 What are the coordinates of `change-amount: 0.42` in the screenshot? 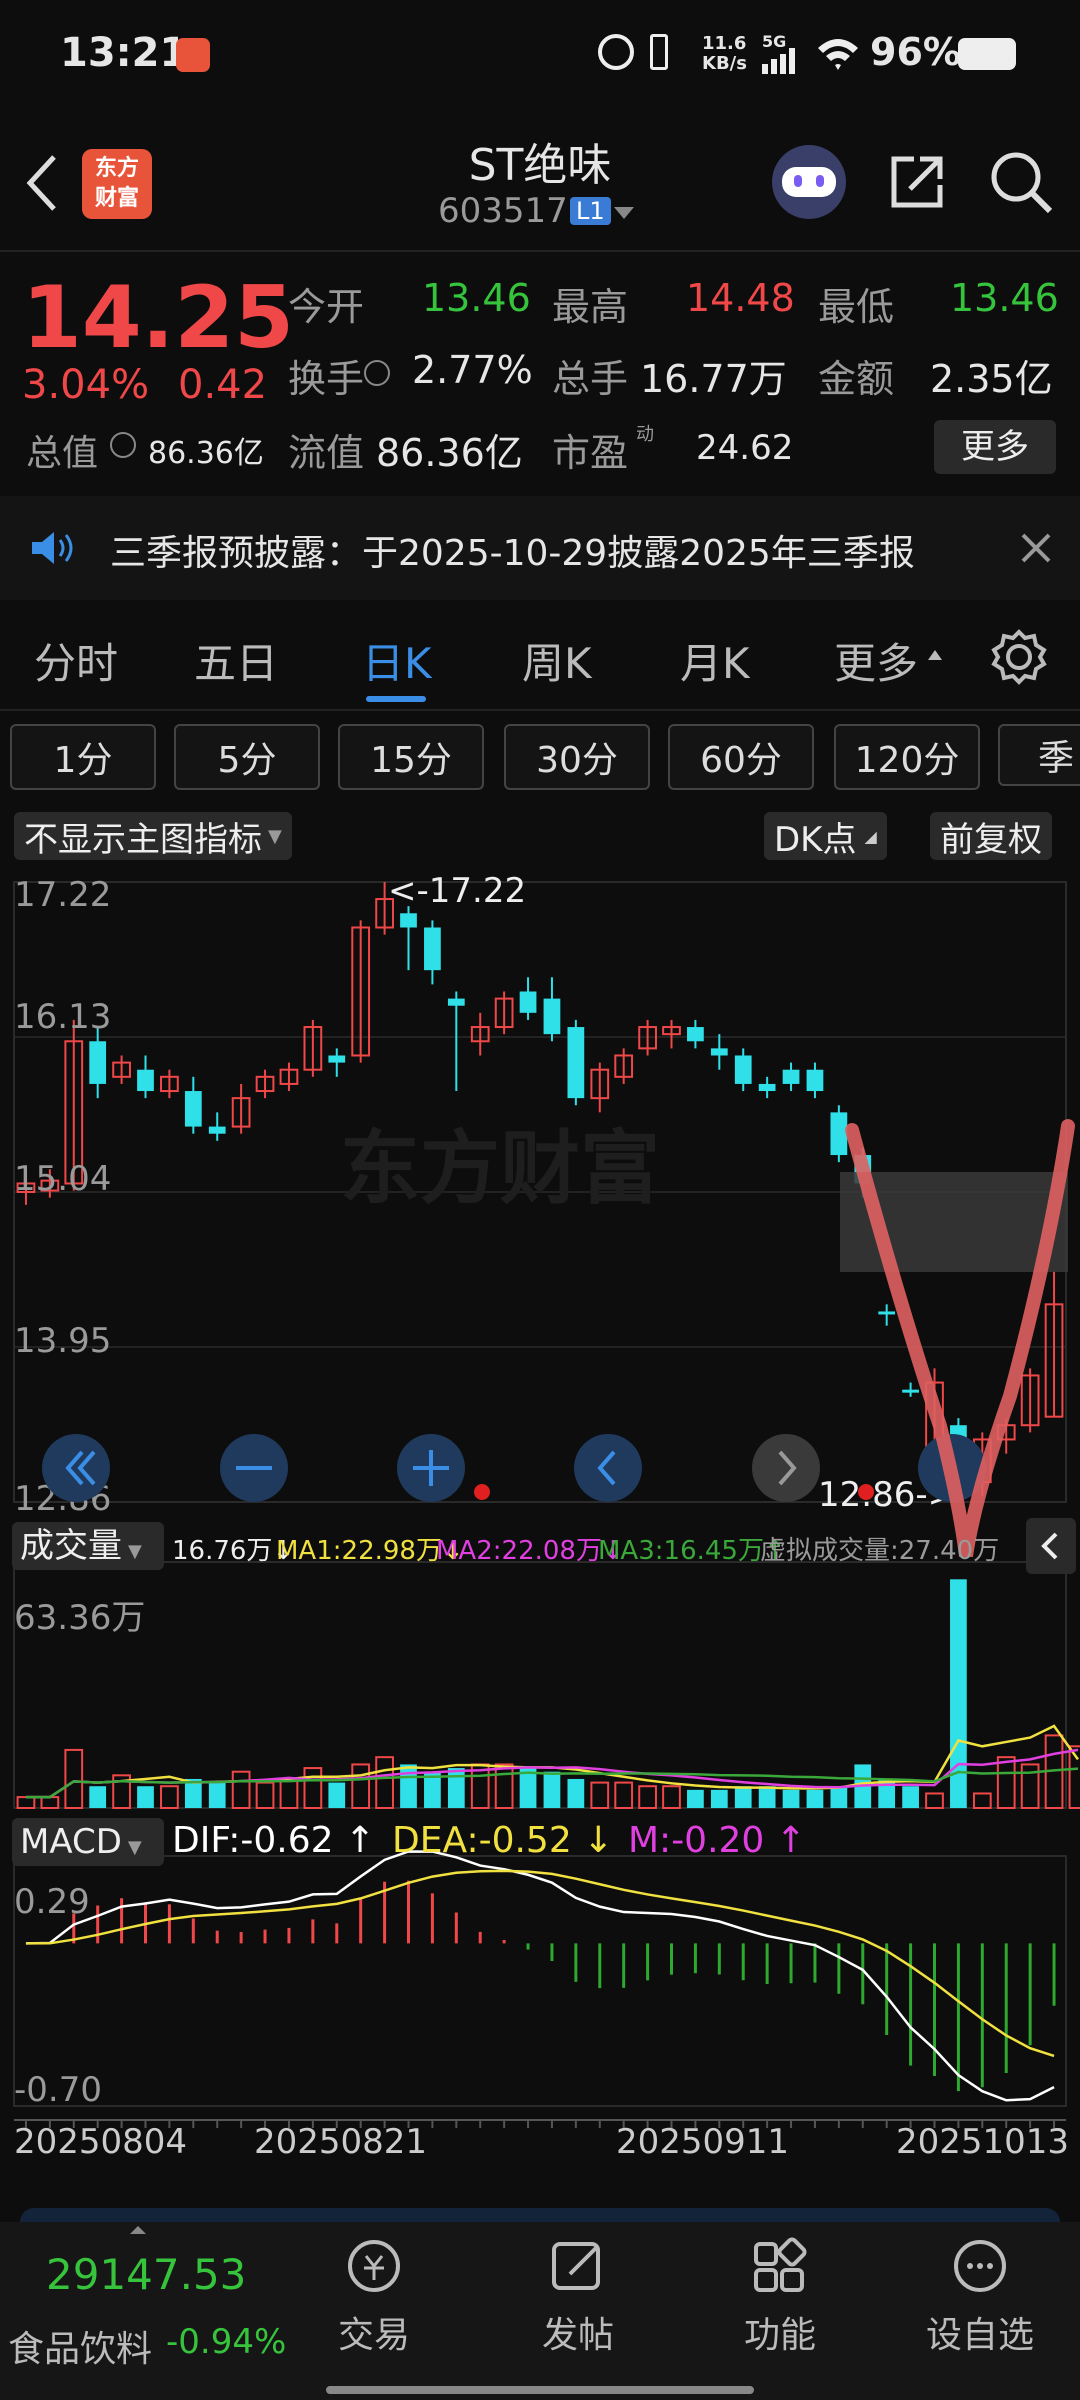 It's located at (223, 385).